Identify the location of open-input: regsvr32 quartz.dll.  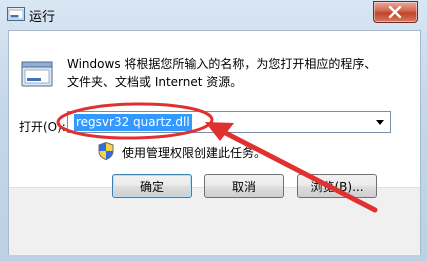
(133, 122).